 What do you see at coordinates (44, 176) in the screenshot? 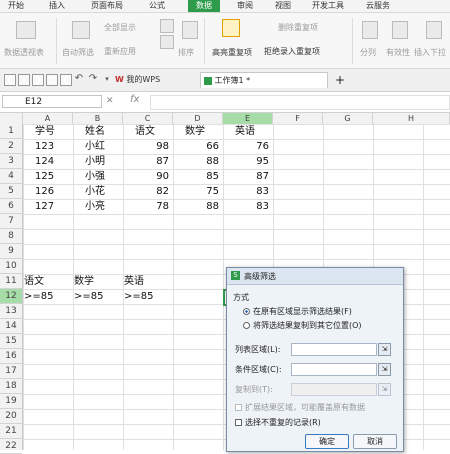
I see `table-cell: 125` at bounding box center [44, 176].